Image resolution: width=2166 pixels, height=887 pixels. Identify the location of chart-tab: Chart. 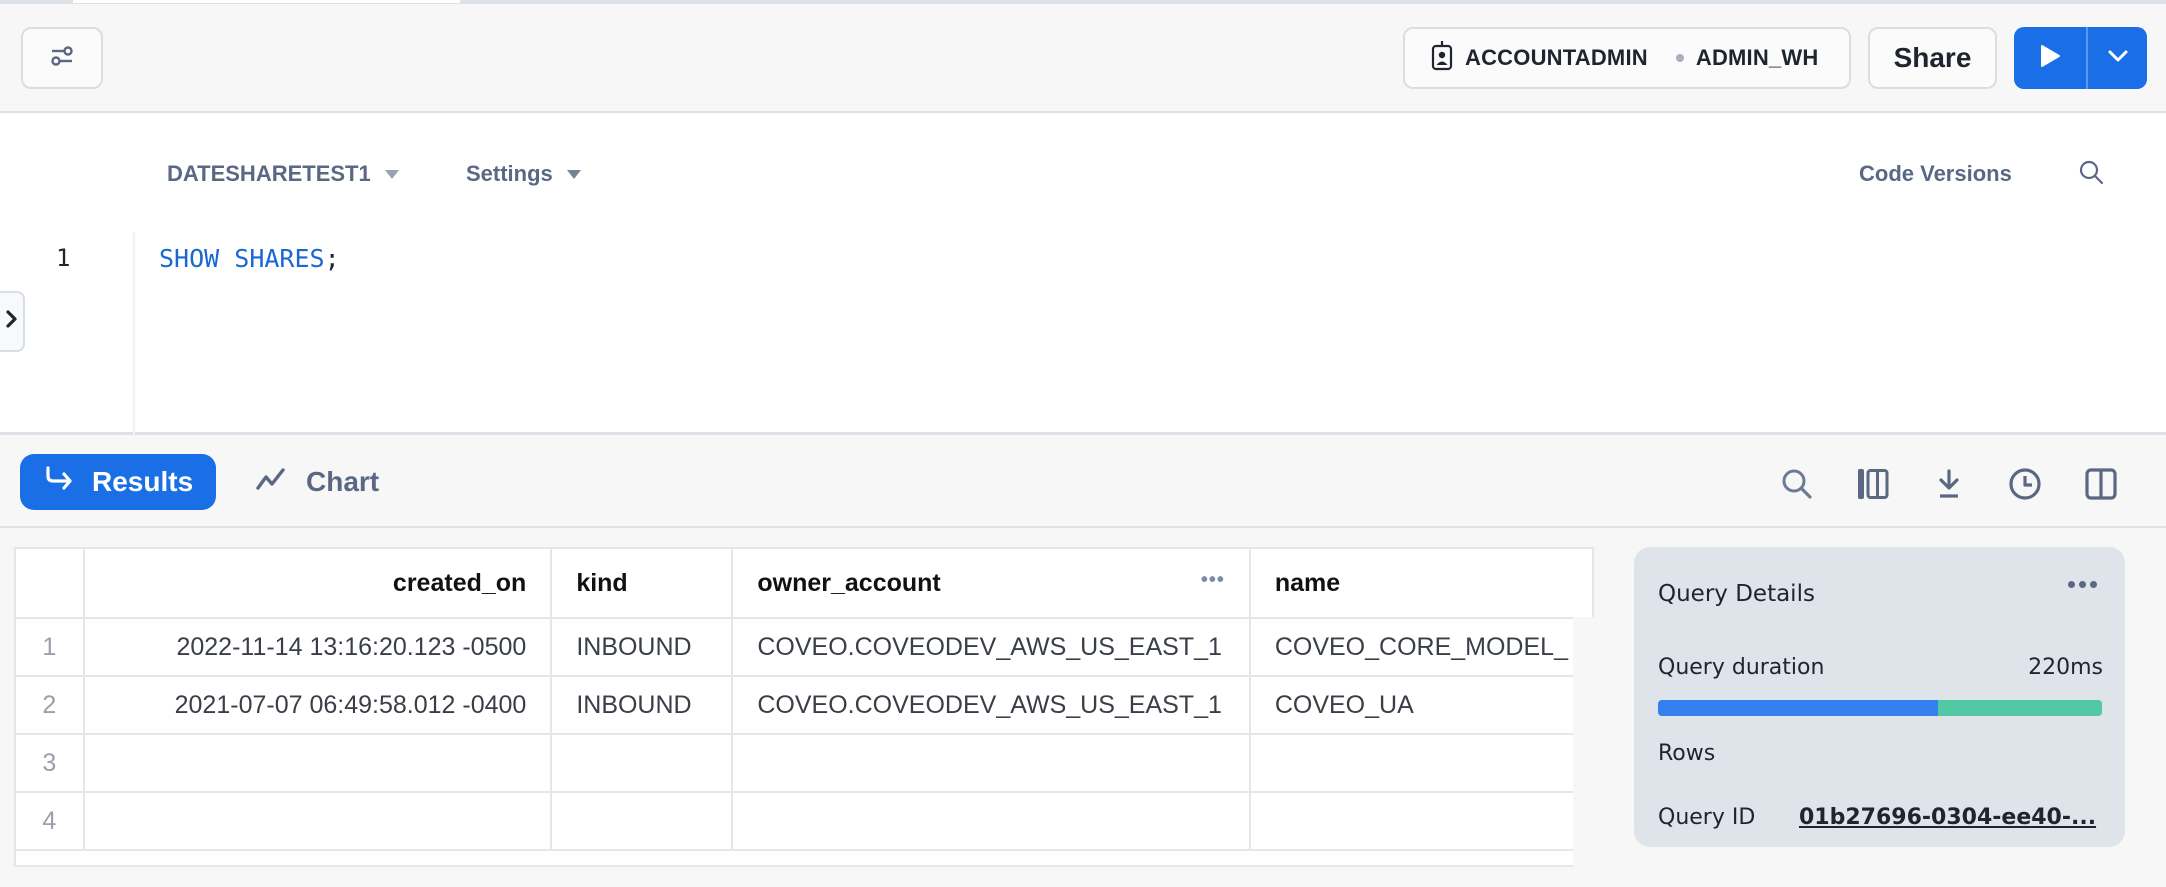
(317, 482).